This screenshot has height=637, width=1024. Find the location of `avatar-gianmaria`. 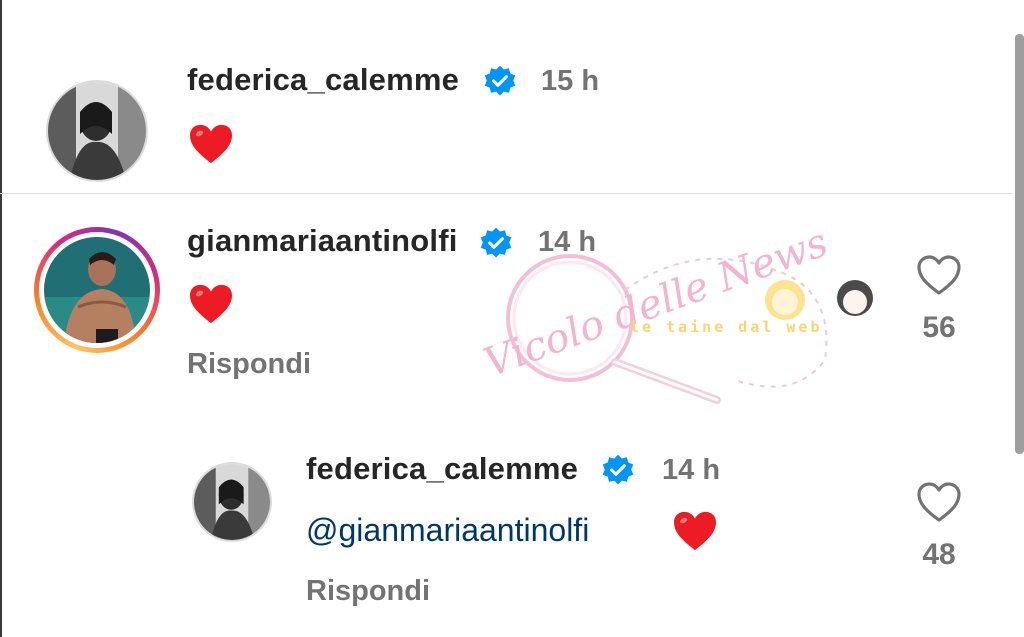

avatar-gianmaria is located at coordinates (97, 290).